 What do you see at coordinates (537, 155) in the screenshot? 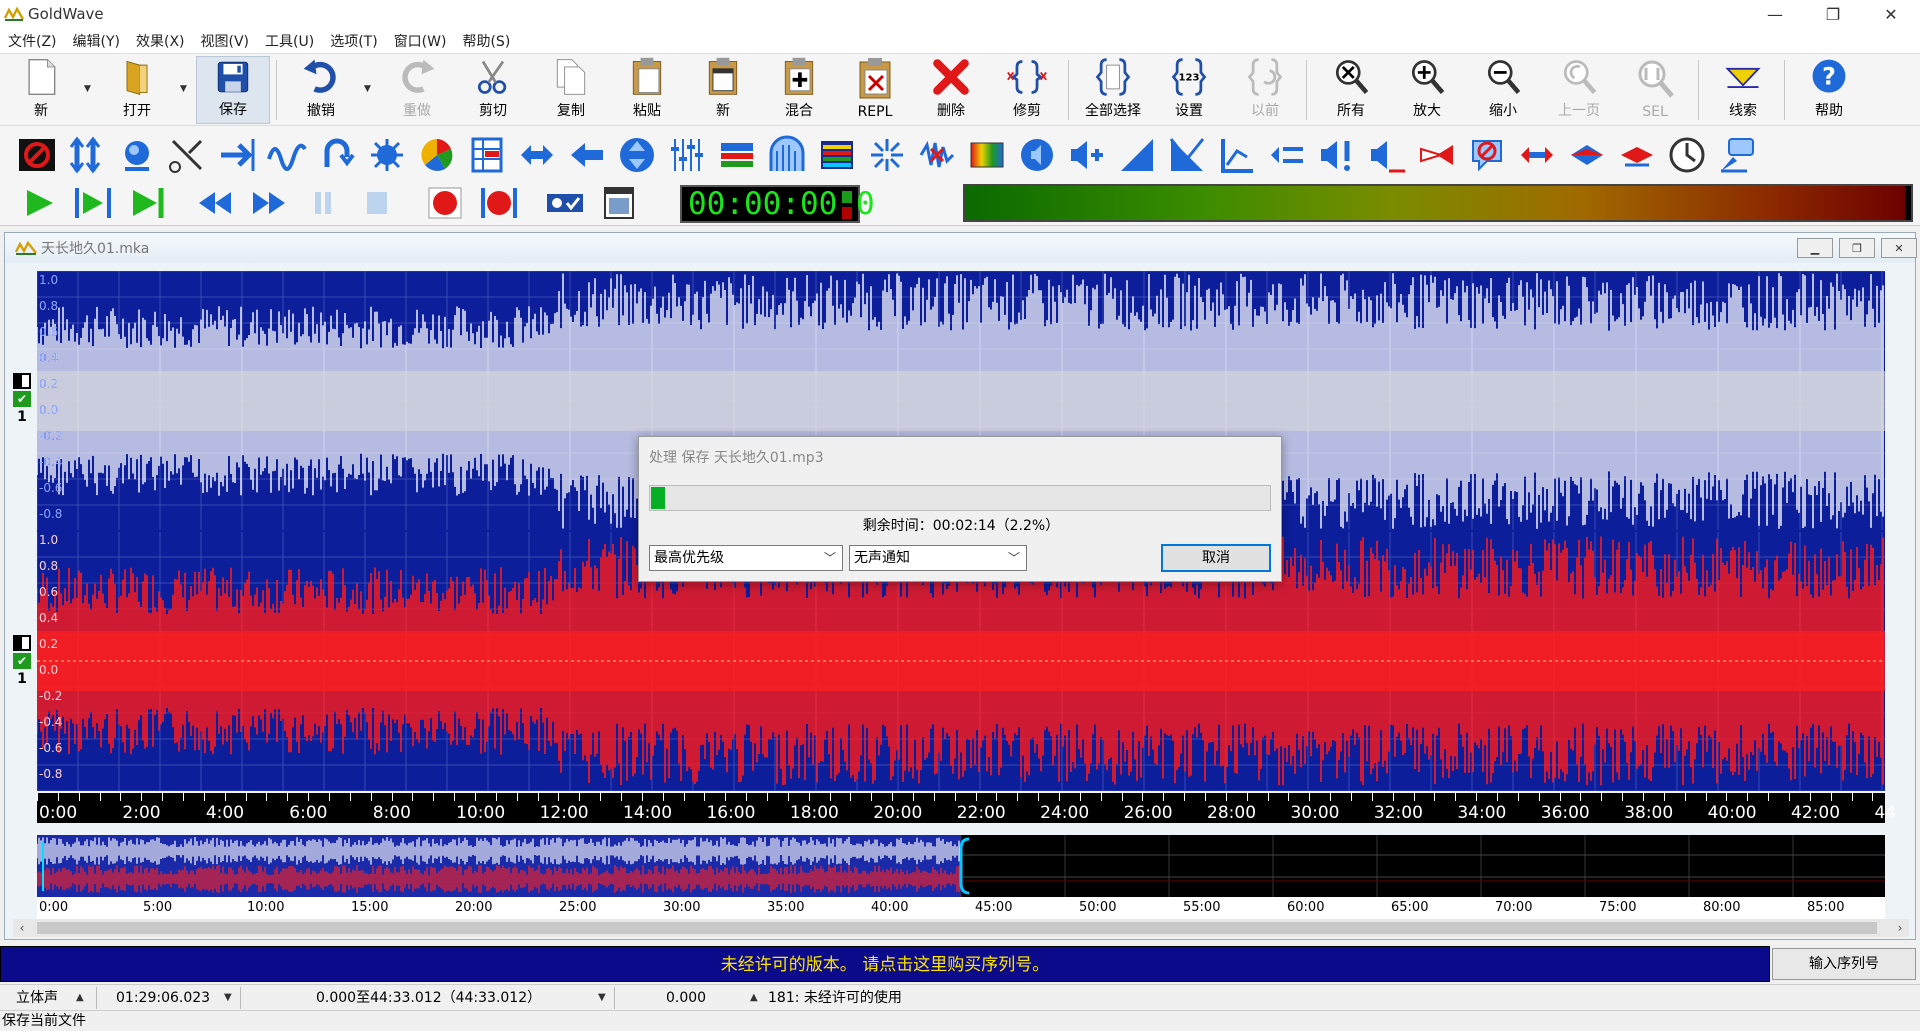
I see `effect-reverse-icon` at bounding box center [537, 155].